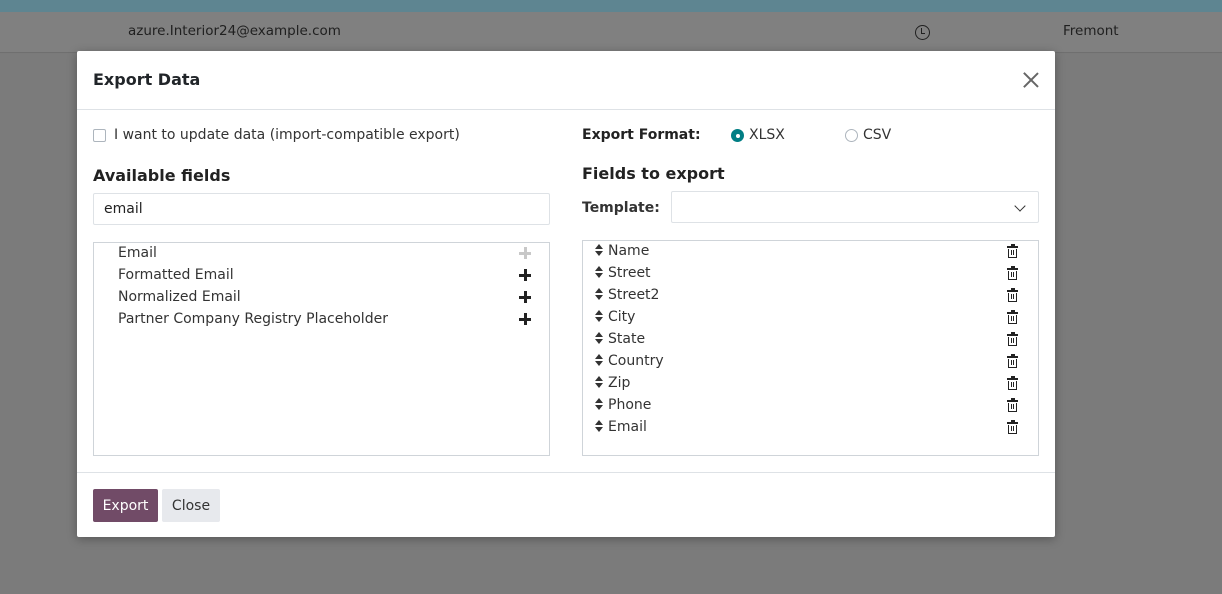 The image size is (1222, 594). I want to click on available-field-item: Formatted Email, so click(321, 276).